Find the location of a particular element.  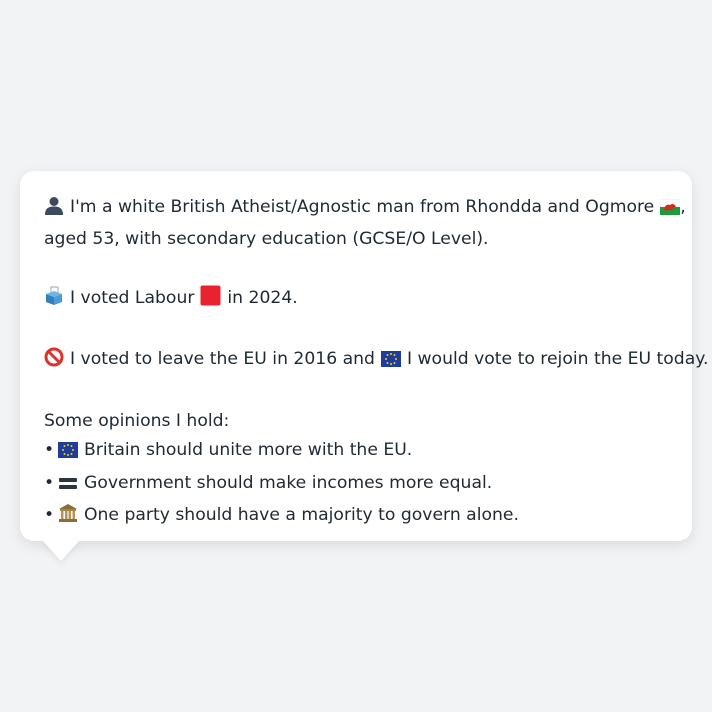

vote-suffix-text: in 2024. is located at coordinates (262, 297).